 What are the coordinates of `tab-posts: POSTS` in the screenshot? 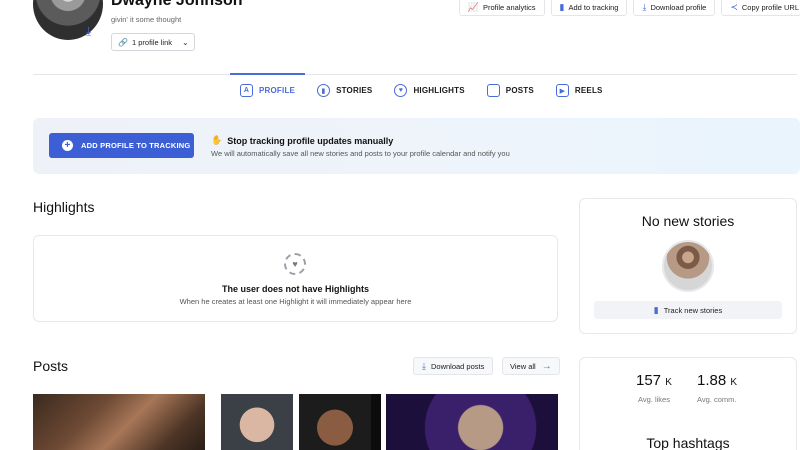 It's located at (510, 90).